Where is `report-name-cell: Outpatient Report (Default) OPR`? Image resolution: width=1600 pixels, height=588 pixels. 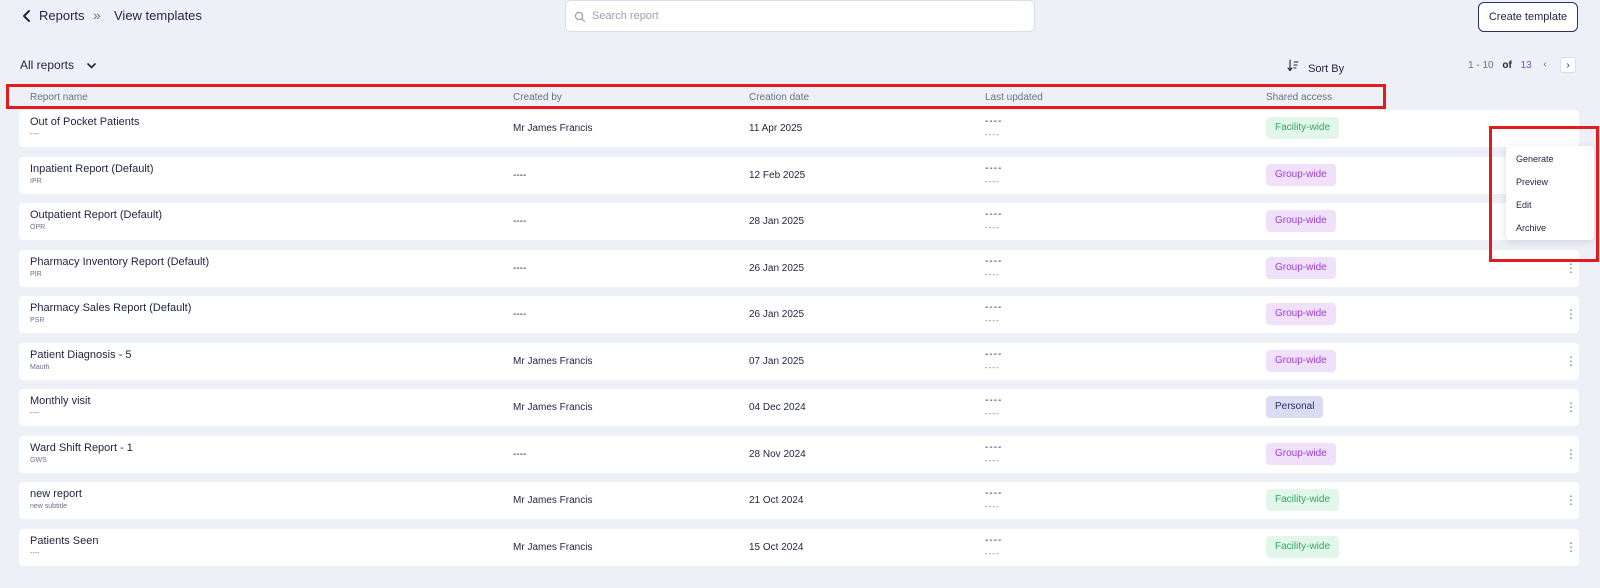
report-name-cell: Outpatient Report (Default) OPR is located at coordinates (96, 220).